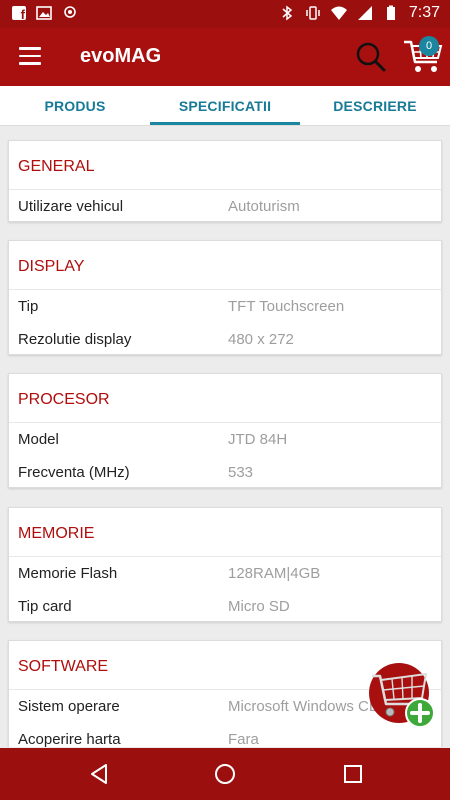 The width and height of the screenshot is (450, 800). Describe the element at coordinates (74, 472) in the screenshot. I see `spec-label: Frecventa (MHz)` at that location.